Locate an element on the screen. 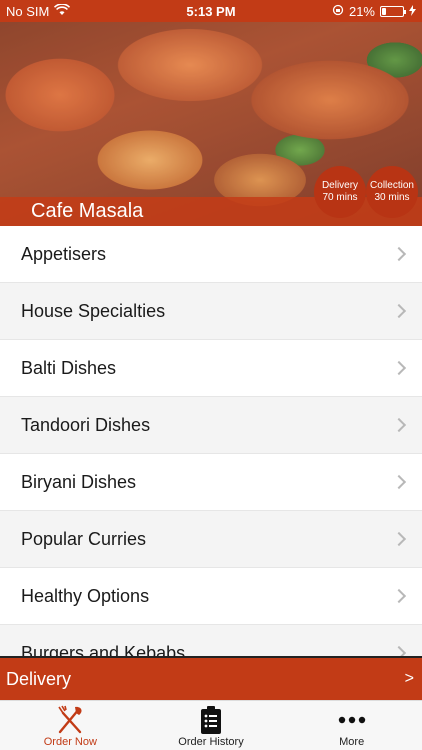  status-bar: No SIM 5:13 PM 21% is located at coordinates (211, 11).